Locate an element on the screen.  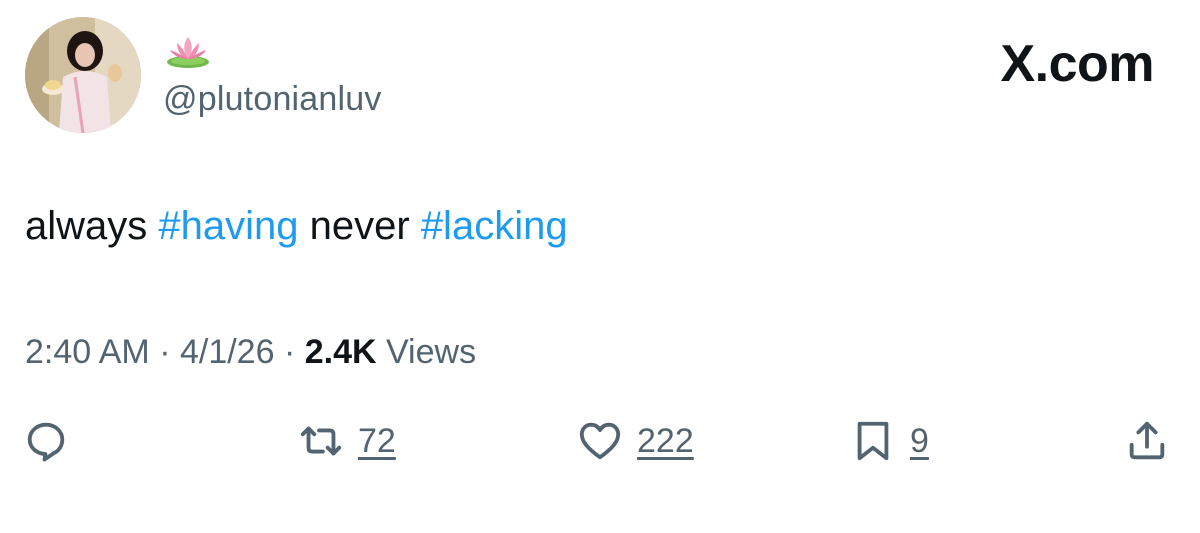
like-button: 222 is located at coordinates (635, 441).